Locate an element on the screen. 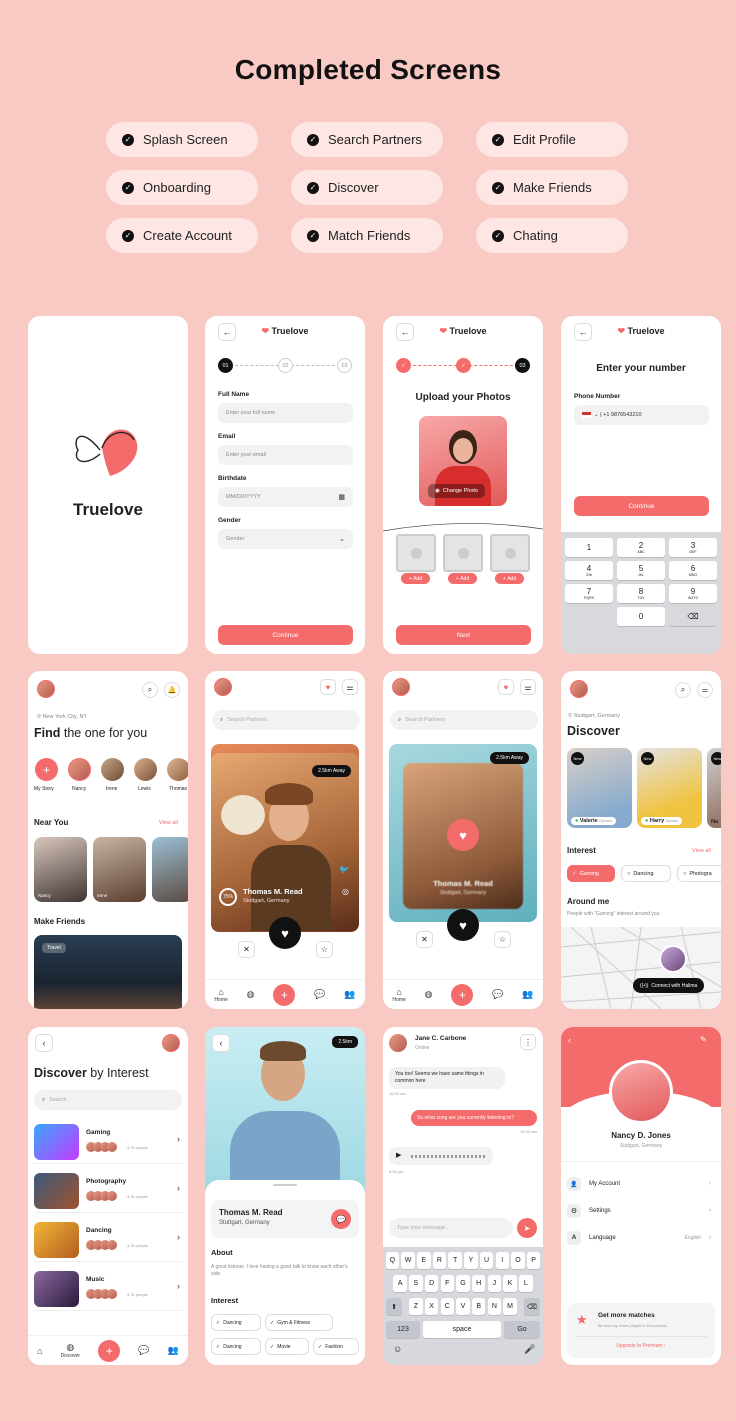 The height and width of the screenshot is (1421, 736). heart-icon: ♥ is located at coordinates (328, 687).